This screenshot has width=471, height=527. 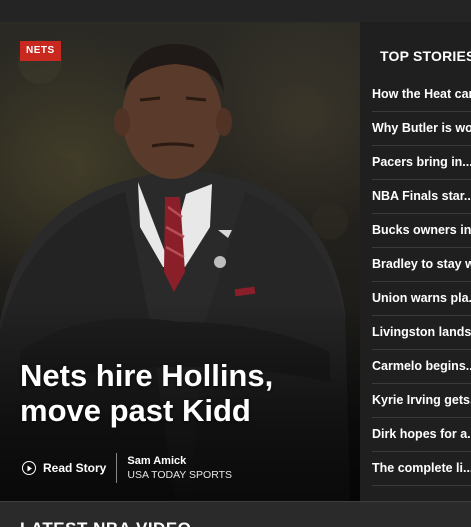 I want to click on author-organization: USA TODAY SPORTS, so click(x=180, y=475).